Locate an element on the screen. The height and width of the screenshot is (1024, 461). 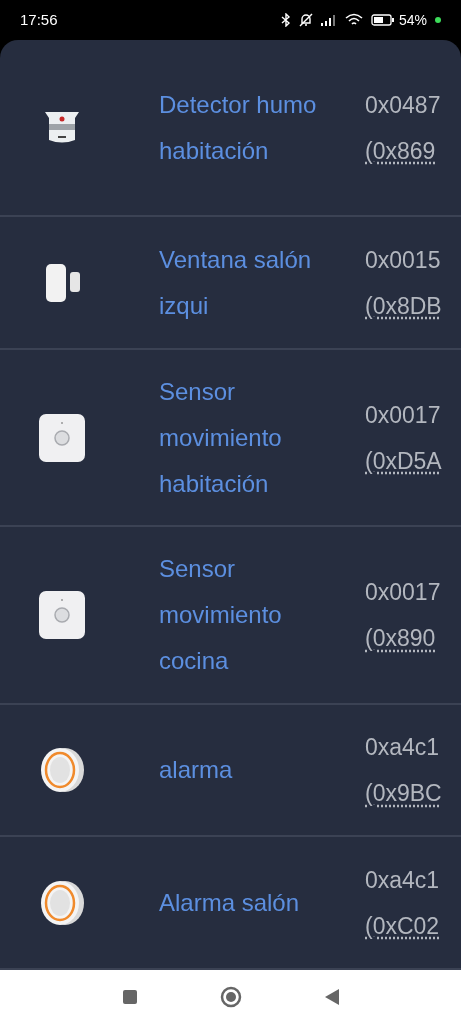
ieee-address: 0x0487 is located at coordinates (403, 105).